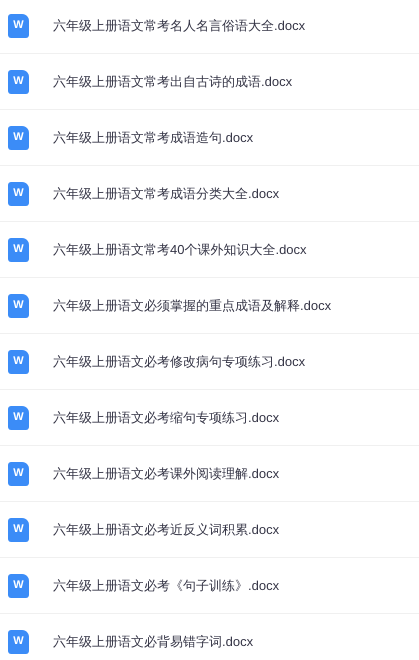  I want to click on file-row: W 六年级上册语文必考近反义词积累.docx, so click(209, 530).